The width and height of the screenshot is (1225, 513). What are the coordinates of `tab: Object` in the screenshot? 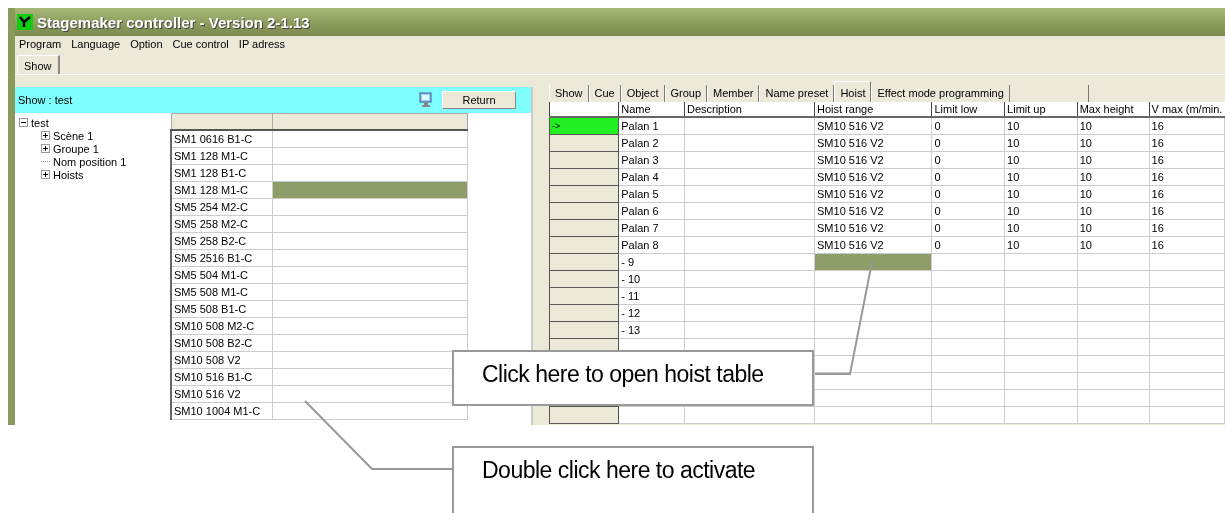 It's located at (642, 93).